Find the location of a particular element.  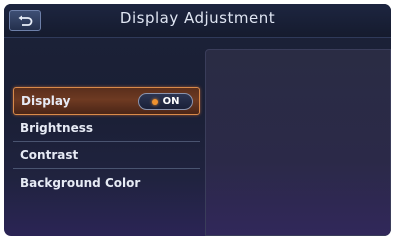

display-toggle: ON is located at coordinates (165, 101).